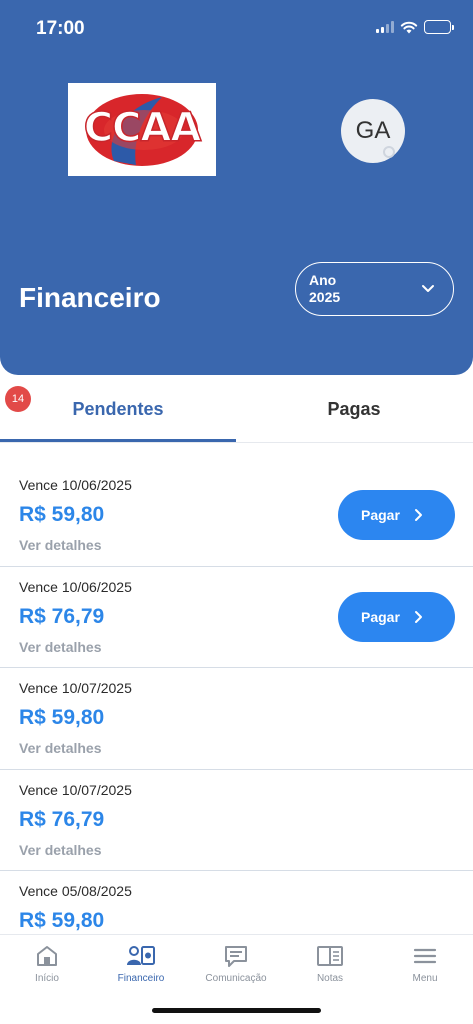 This screenshot has height=1024, width=473. I want to click on nav-item-notas: Notas, so click(330, 963).